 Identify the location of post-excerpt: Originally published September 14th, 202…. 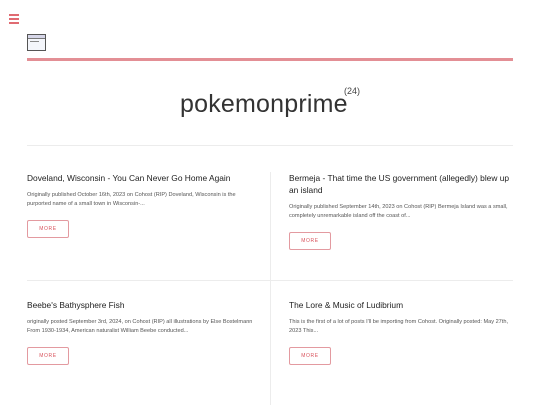
(398, 211).